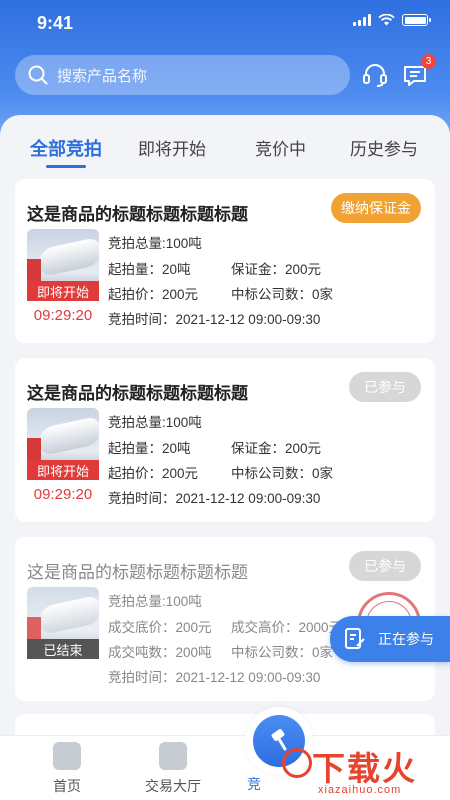 The image size is (450, 800). Describe the element at coordinates (172, 147) in the screenshot. I see `tab-upcoming: 即将开始` at that location.